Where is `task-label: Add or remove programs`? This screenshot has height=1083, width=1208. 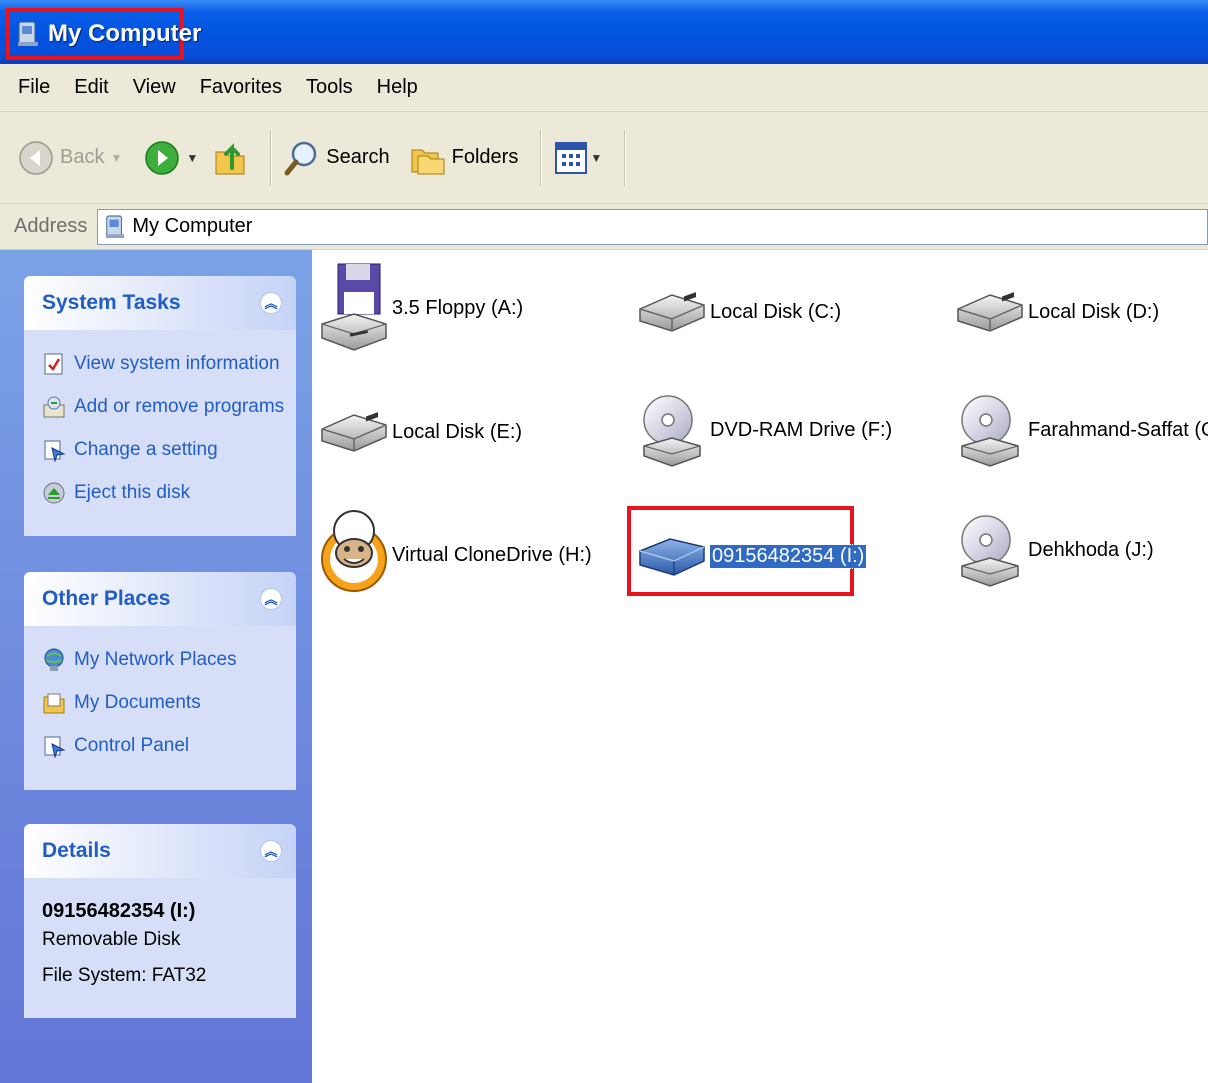 task-label: Add or remove programs is located at coordinates (179, 406).